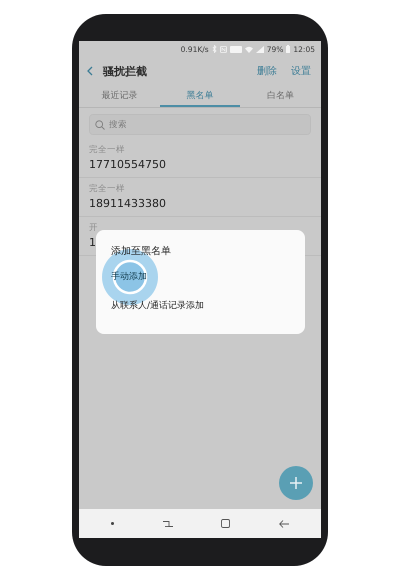  Describe the element at coordinates (214, 49) in the screenshot. I see `bluetooth-icon` at that location.